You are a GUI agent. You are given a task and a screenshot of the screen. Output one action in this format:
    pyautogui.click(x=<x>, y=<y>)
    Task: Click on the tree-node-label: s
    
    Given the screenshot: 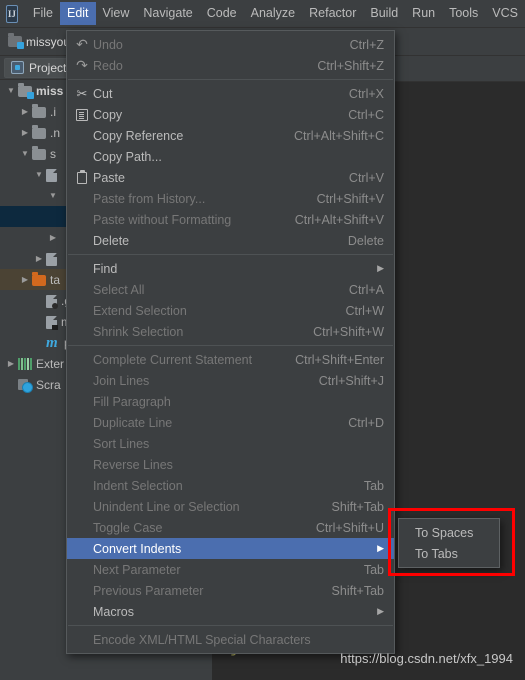 What is the action you would take?
    pyautogui.click(x=53, y=153)
    